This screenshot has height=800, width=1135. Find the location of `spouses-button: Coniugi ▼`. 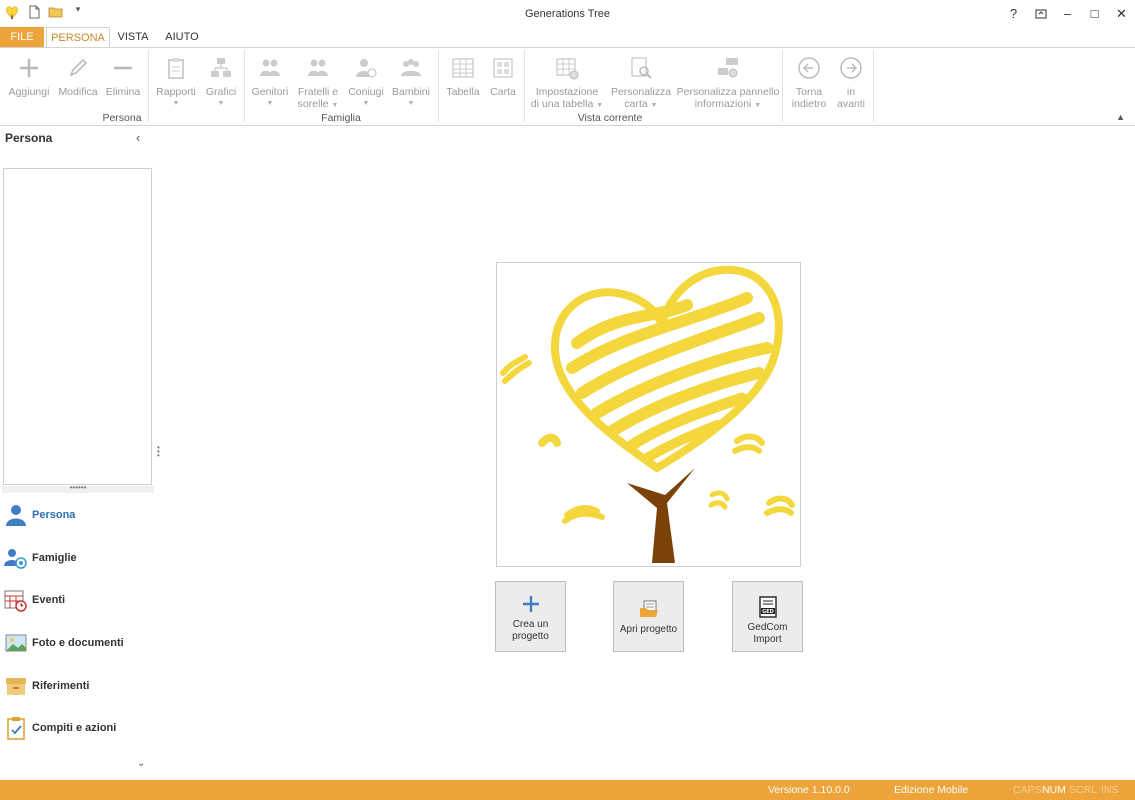

spouses-button: Coniugi ▼ is located at coordinates (366, 83).